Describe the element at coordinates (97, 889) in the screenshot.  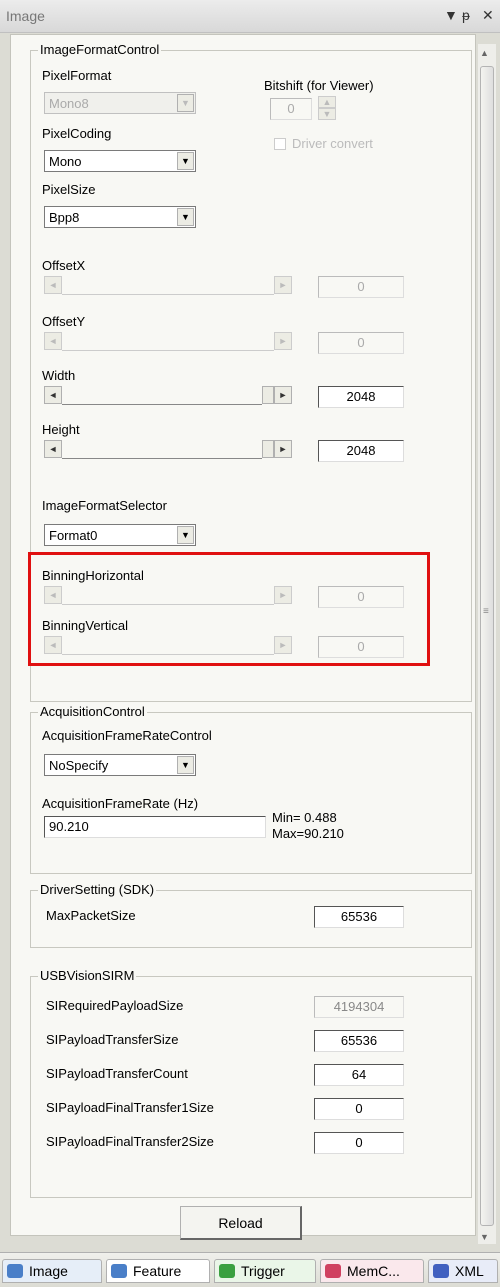
I see `group-legend: DriverSetting (SDK)` at that location.